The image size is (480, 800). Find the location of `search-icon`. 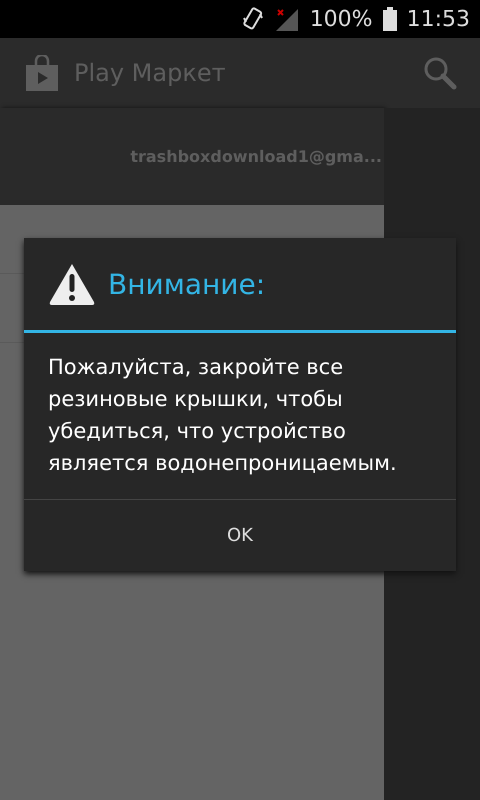

search-icon is located at coordinates (440, 73).